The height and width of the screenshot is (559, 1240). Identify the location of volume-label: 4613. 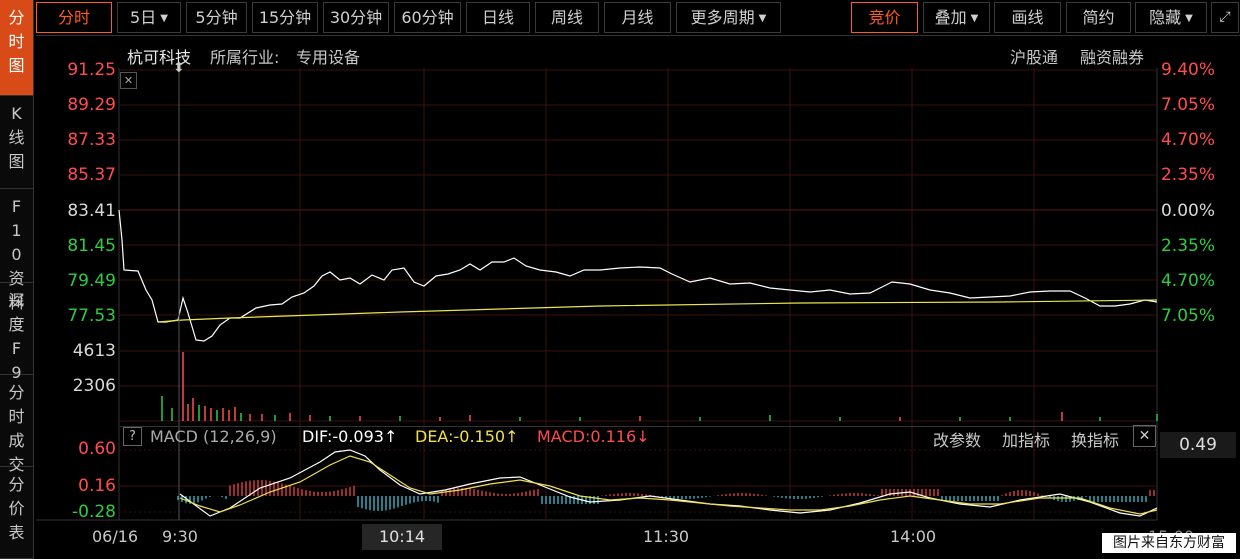
(94, 351).